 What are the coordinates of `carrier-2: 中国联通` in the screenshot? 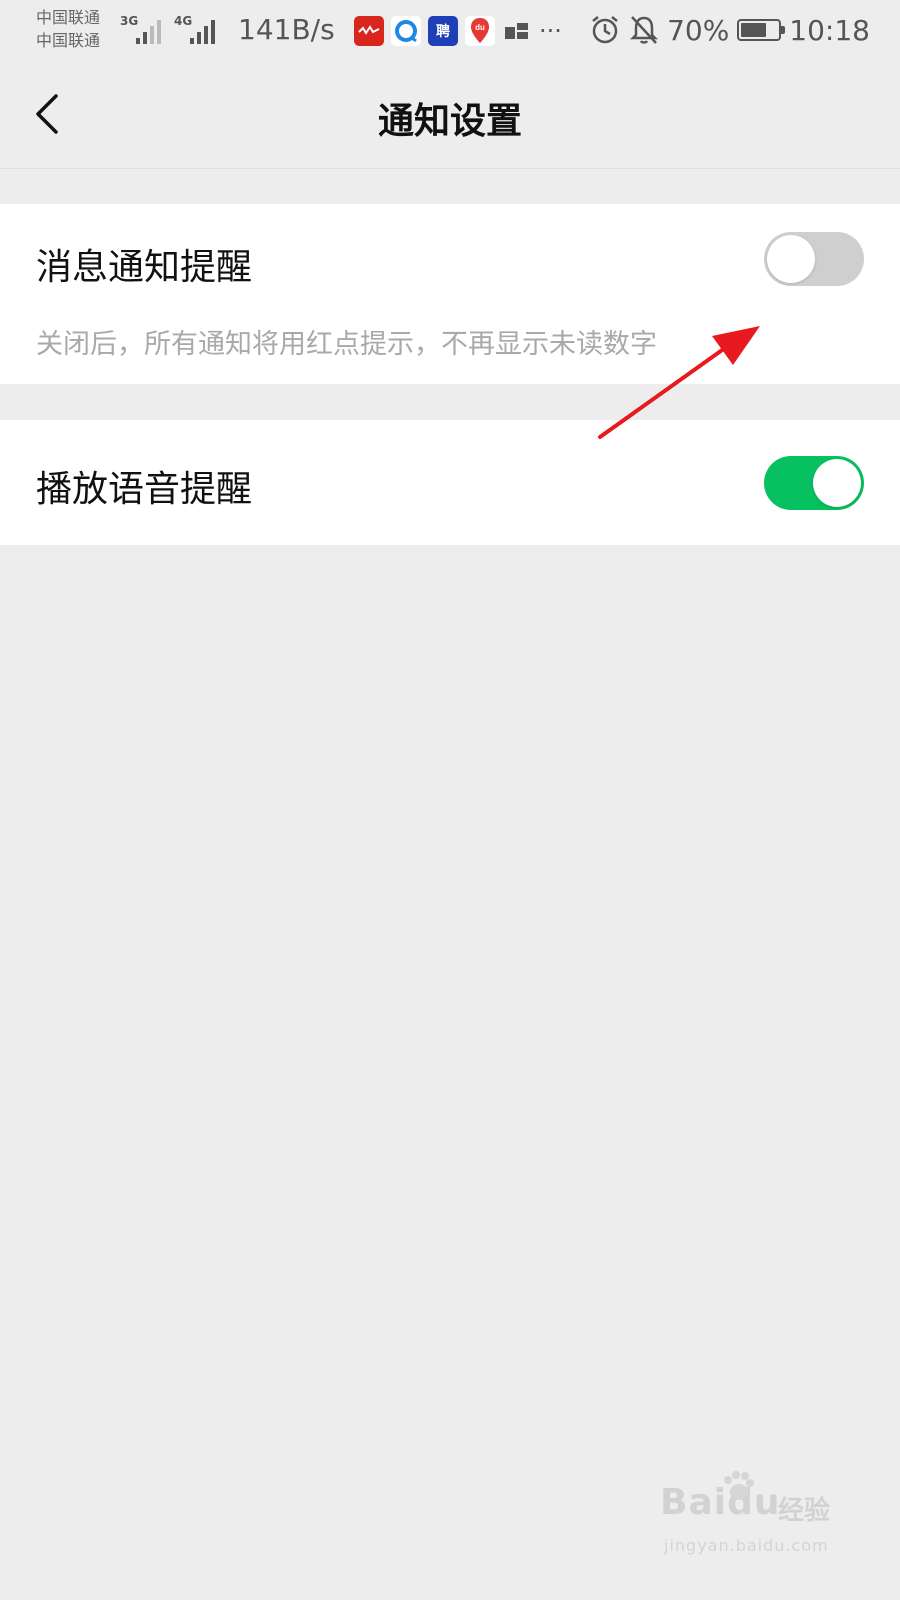 It's located at (68, 40).